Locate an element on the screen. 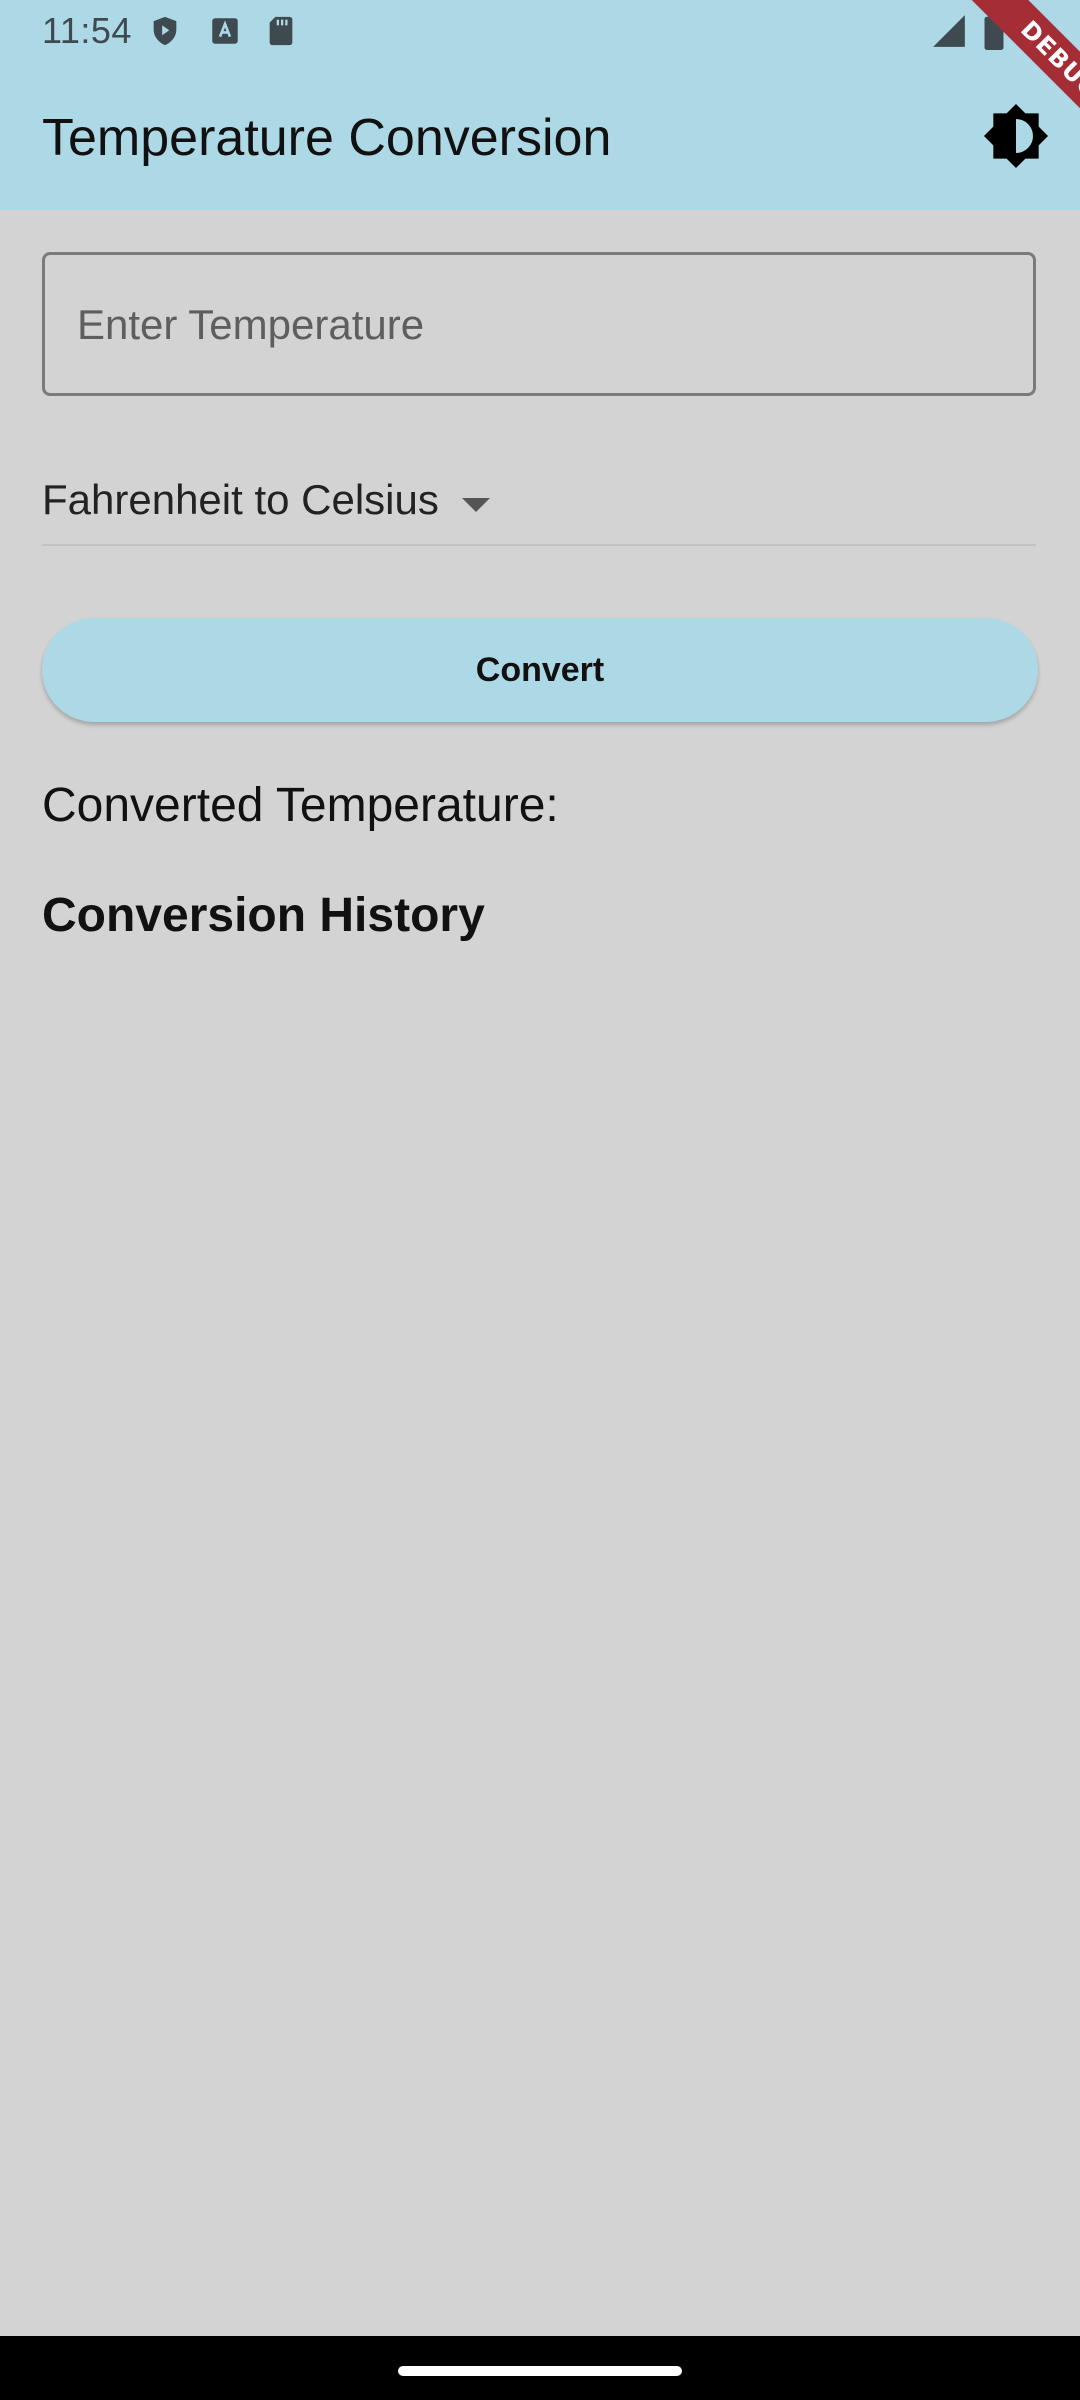  cellular-signal-icon is located at coordinates (949, 33).